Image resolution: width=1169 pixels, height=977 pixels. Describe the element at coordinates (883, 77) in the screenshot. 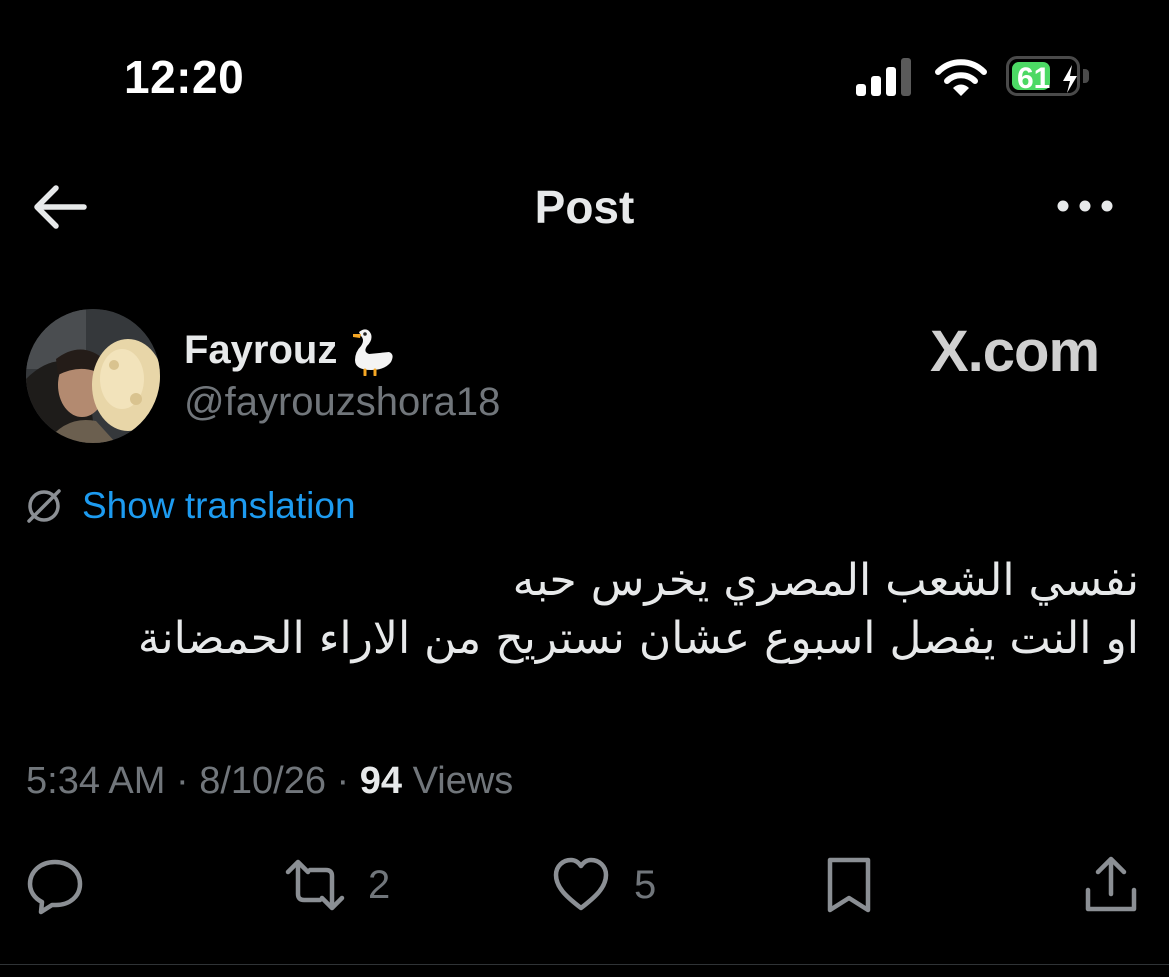

I see `cellular-signal-icon` at that location.